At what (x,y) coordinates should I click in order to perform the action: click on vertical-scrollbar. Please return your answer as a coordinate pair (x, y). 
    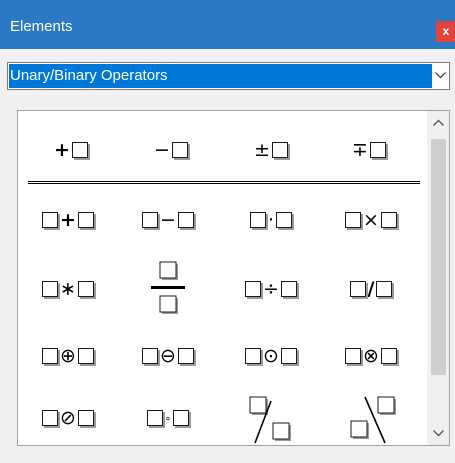
    Looking at the image, I should click on (438, 278).